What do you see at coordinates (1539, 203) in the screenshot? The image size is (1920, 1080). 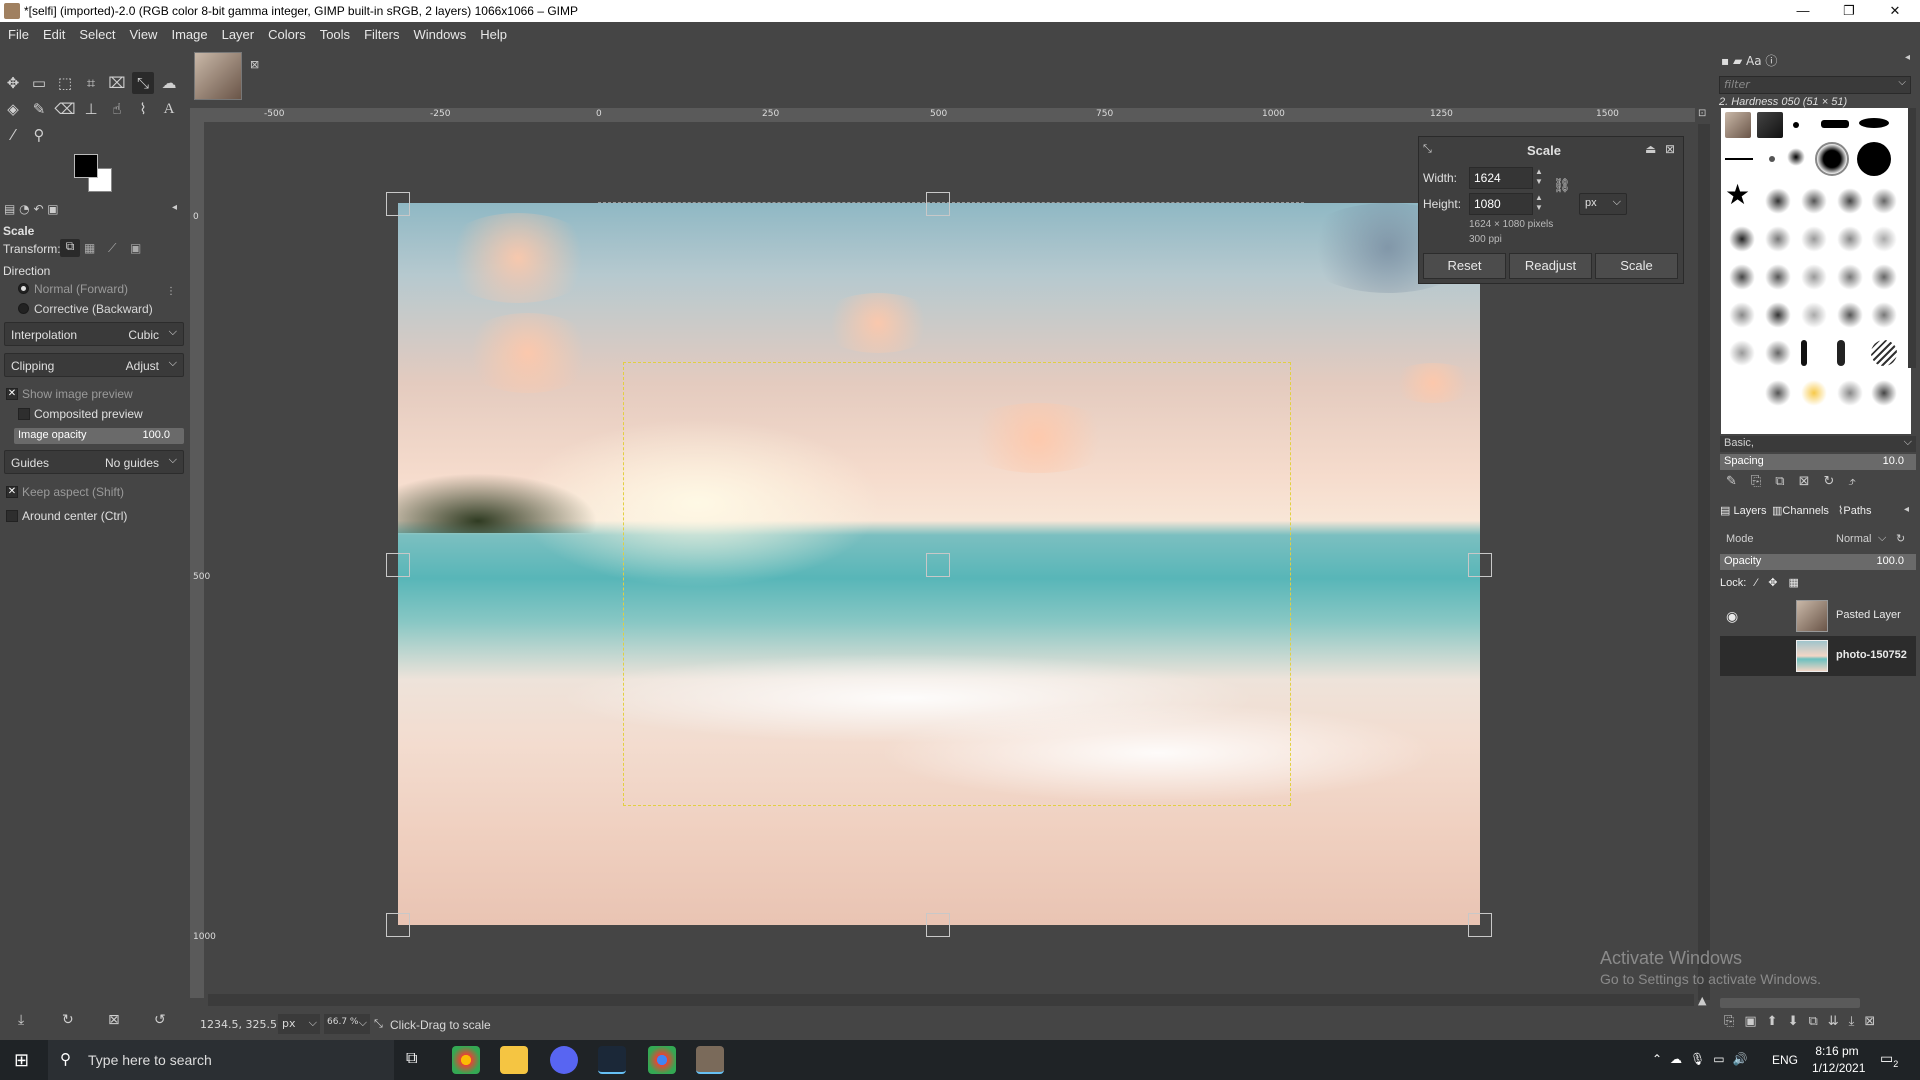 I see `height-spin-arrows-icon: ▲ ▼` at bounding box center [1539, 203].